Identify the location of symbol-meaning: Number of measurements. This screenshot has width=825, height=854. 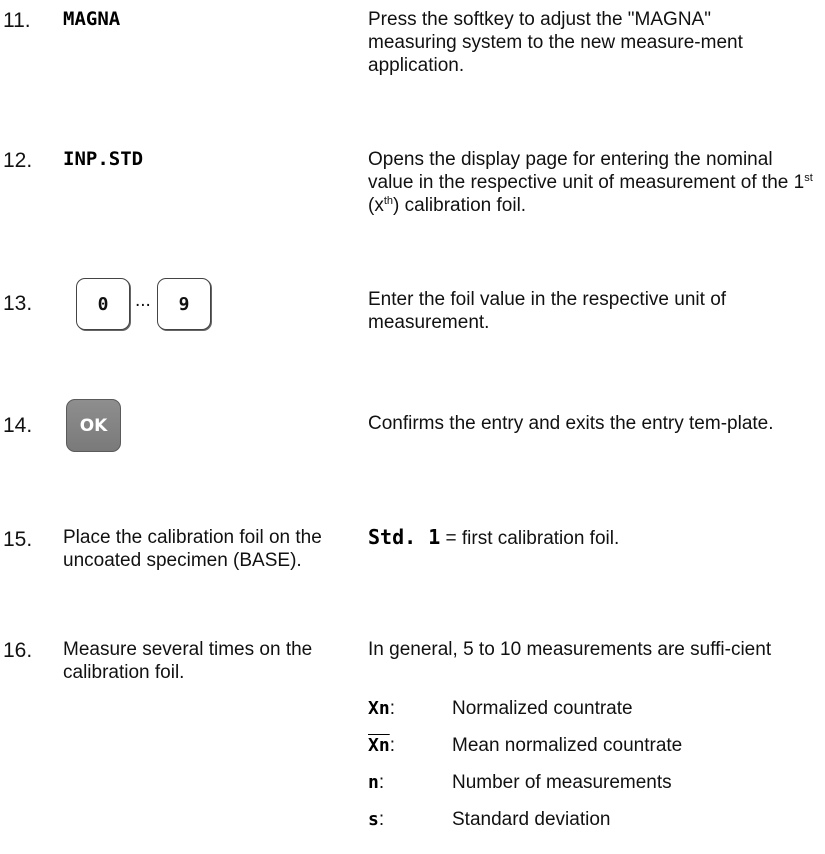
(562, 782).